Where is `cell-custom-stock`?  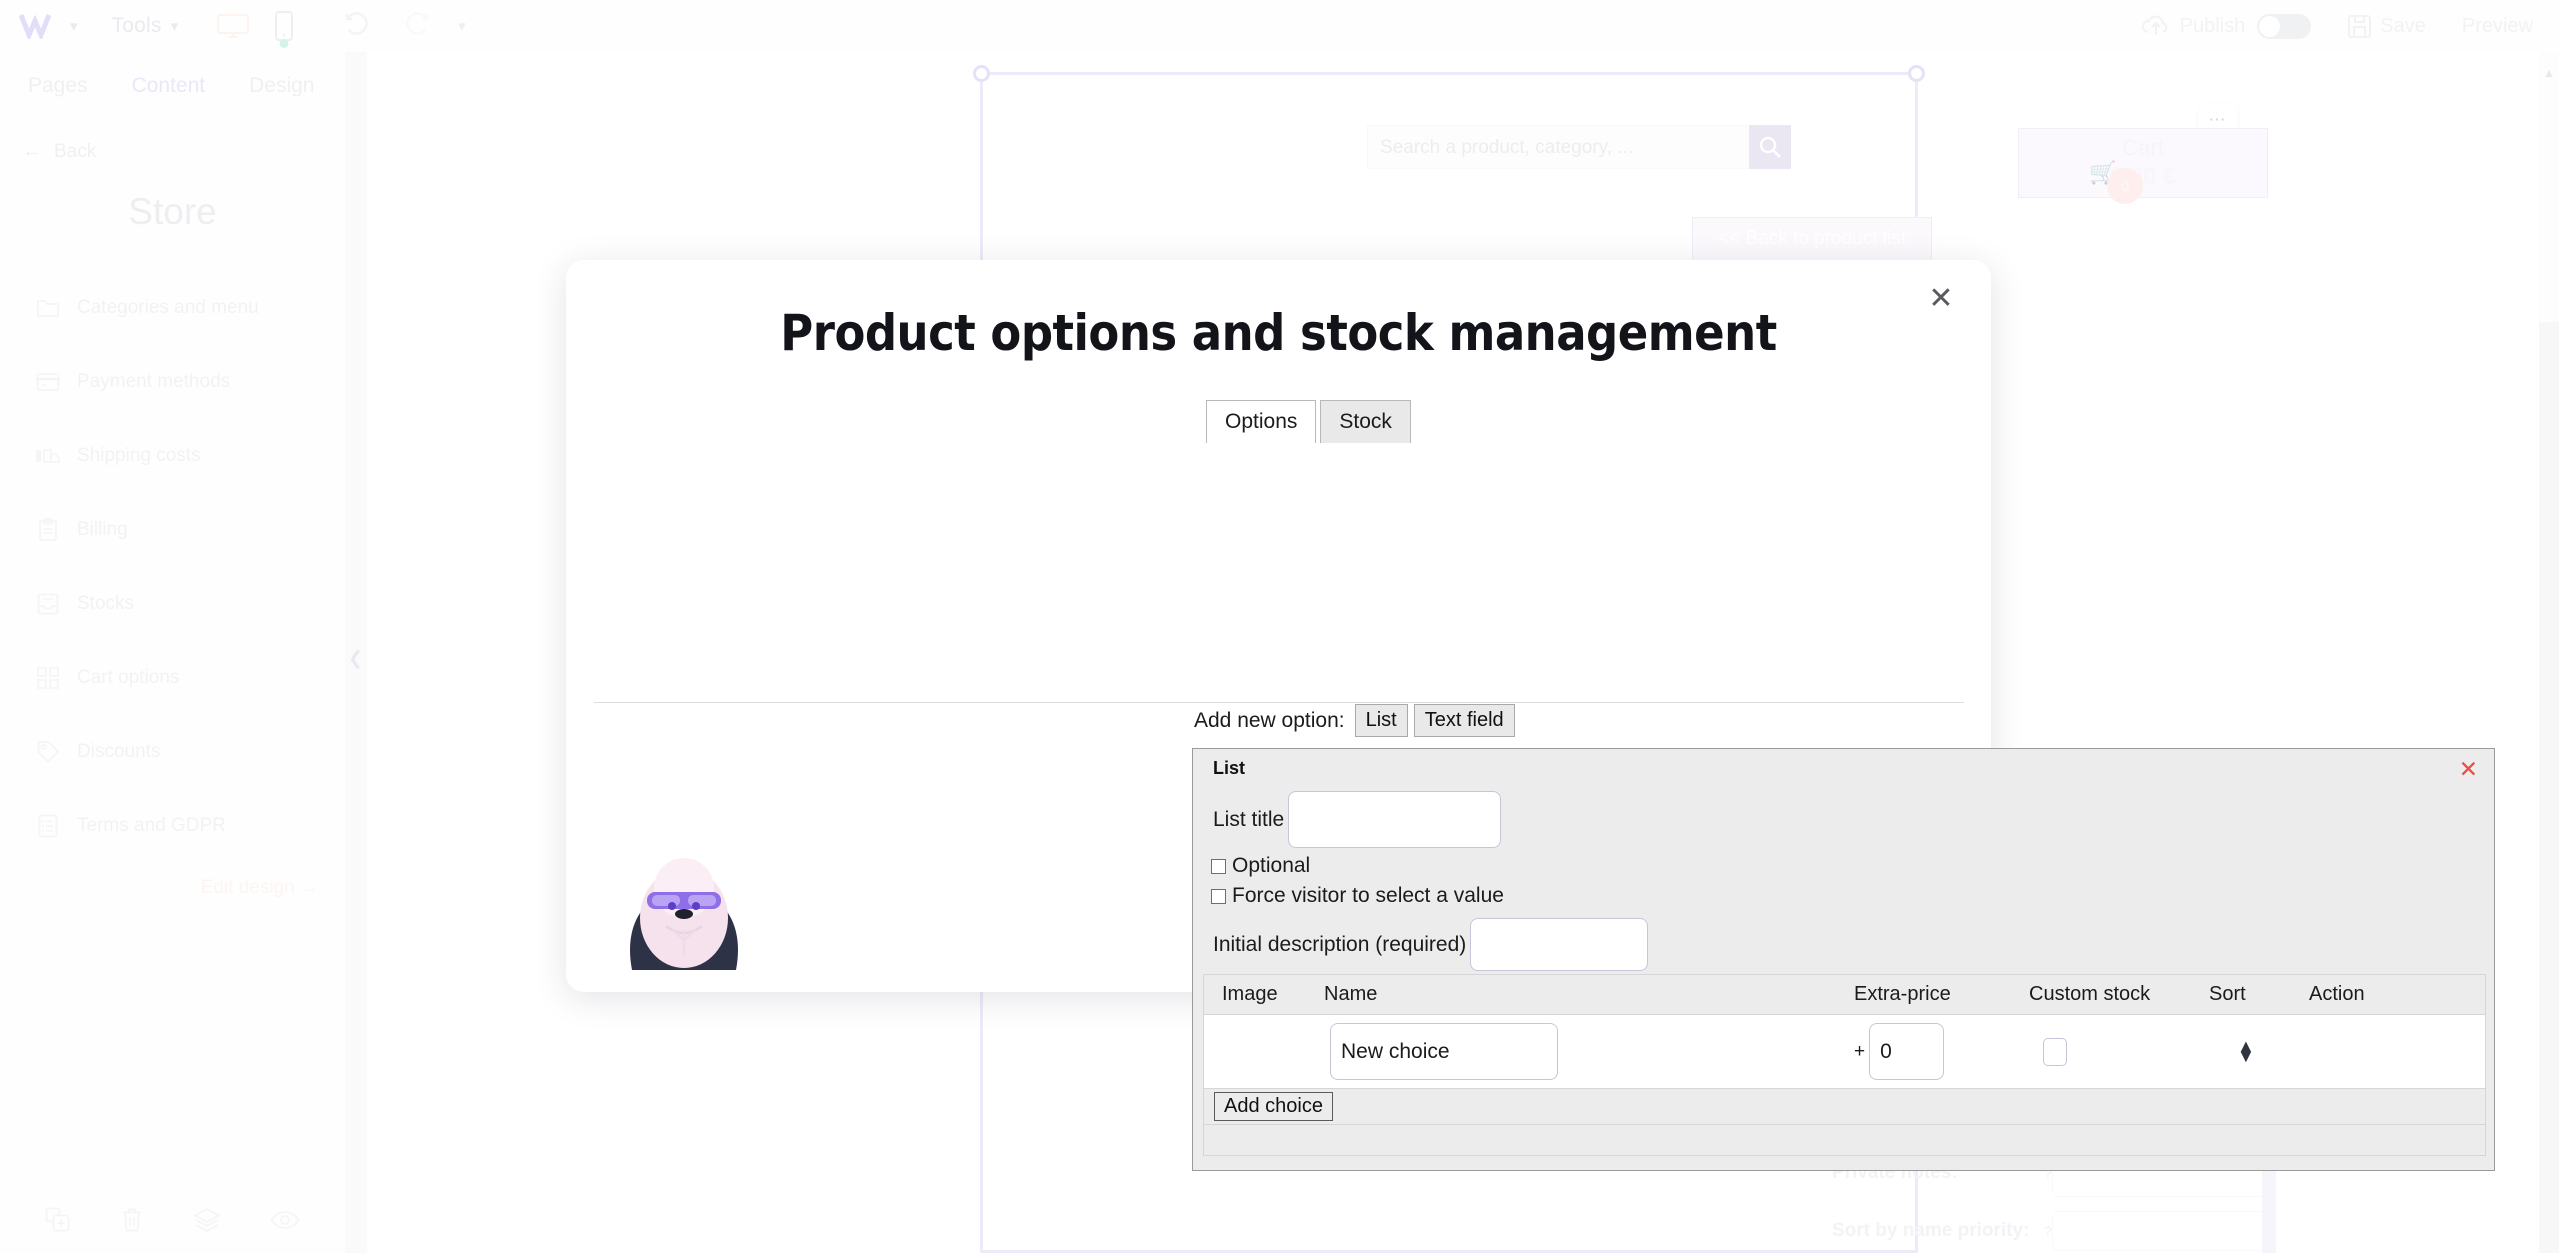 cell-custom-stock is located at coordinates (2119, 1051).